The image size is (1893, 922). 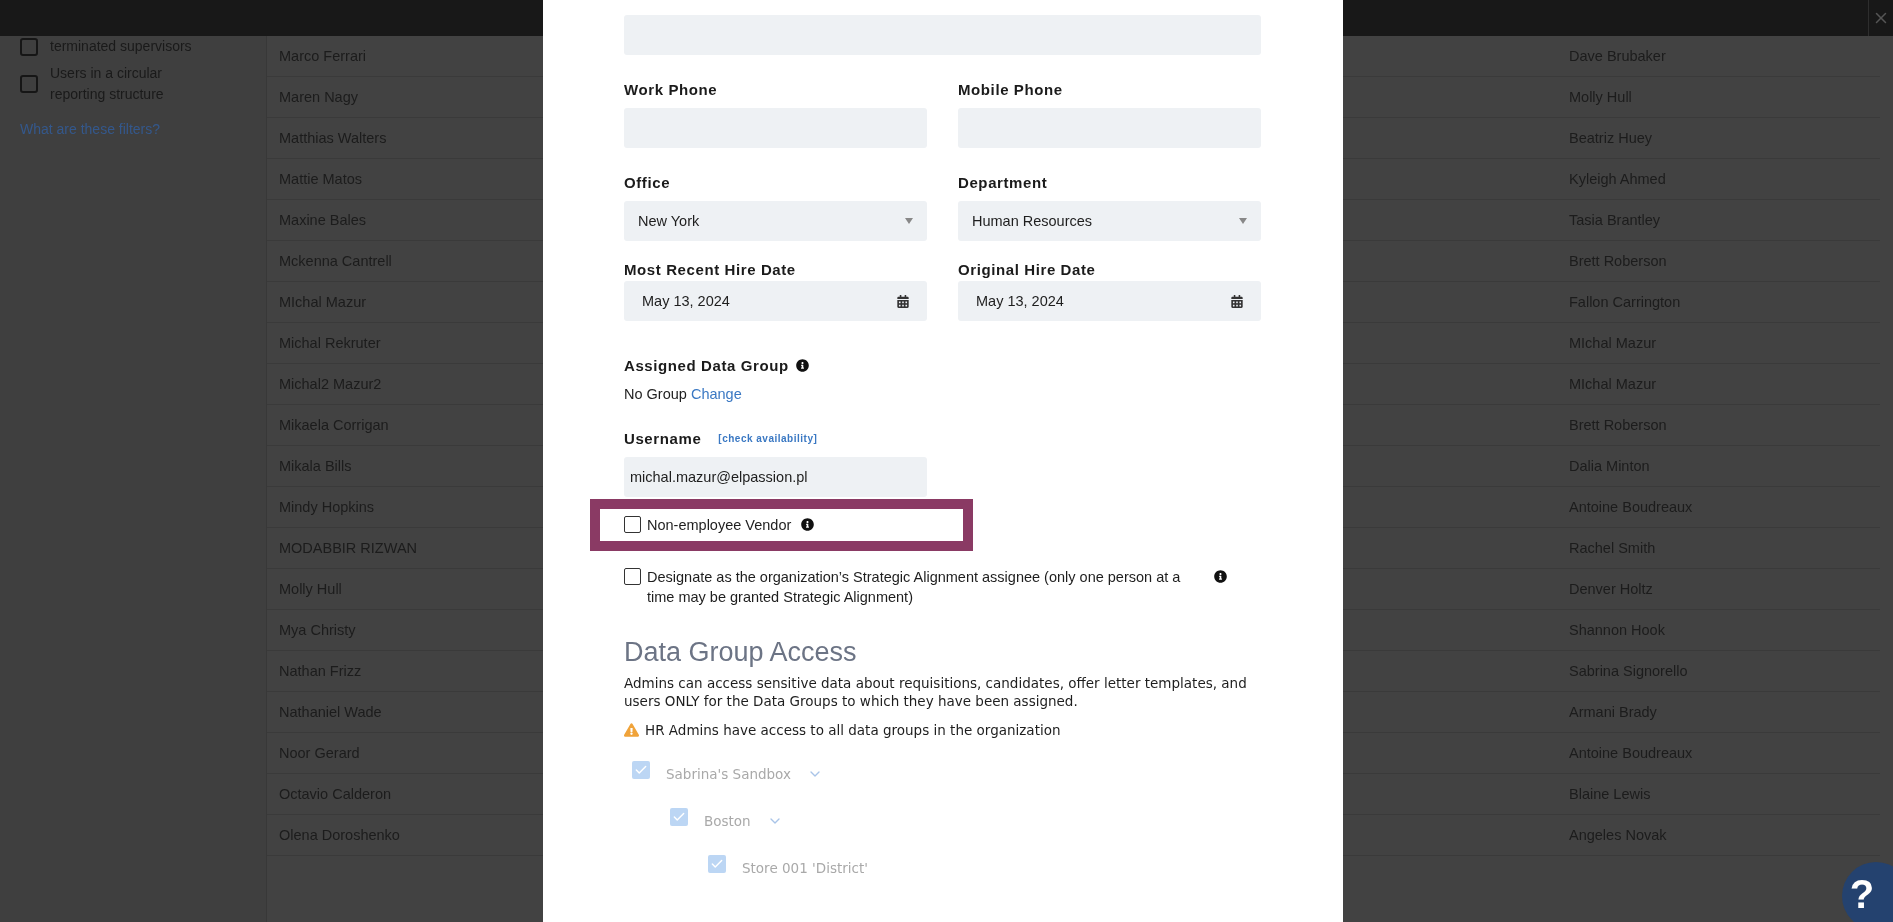 What do you see at coordinates (728, 773) in the screenshot?
I see `data-group-label: Sabrina's Sandbox` at bounding box center [728, 773].